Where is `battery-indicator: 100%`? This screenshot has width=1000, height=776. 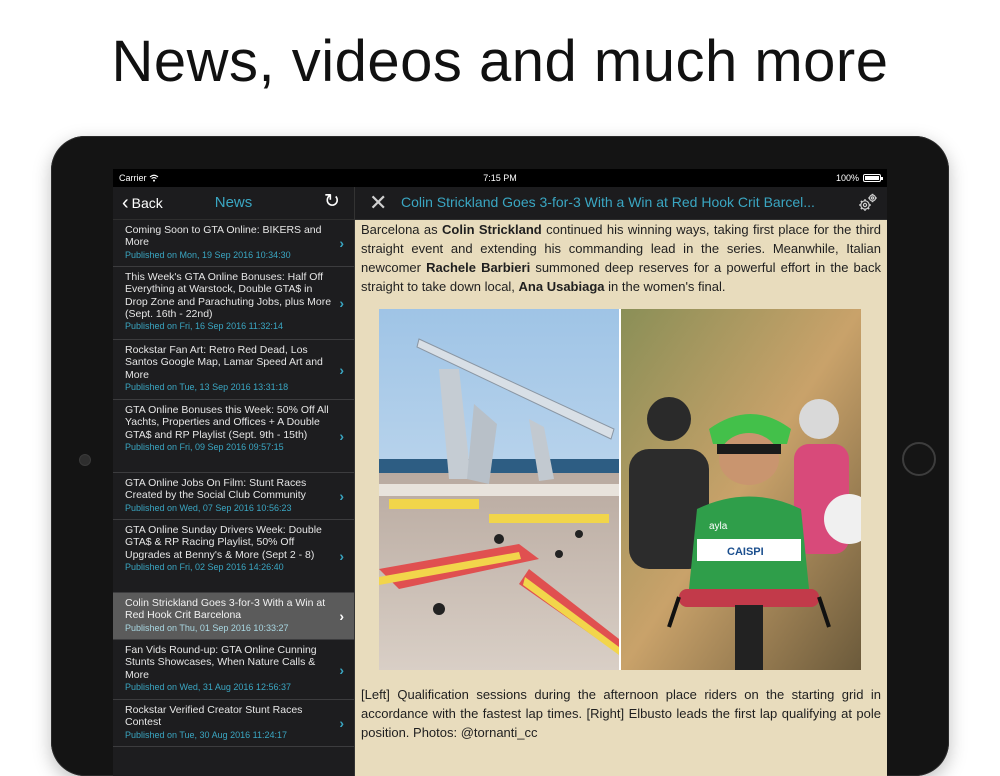 battery-indicator: 100% is located at coordinates (859, 178).